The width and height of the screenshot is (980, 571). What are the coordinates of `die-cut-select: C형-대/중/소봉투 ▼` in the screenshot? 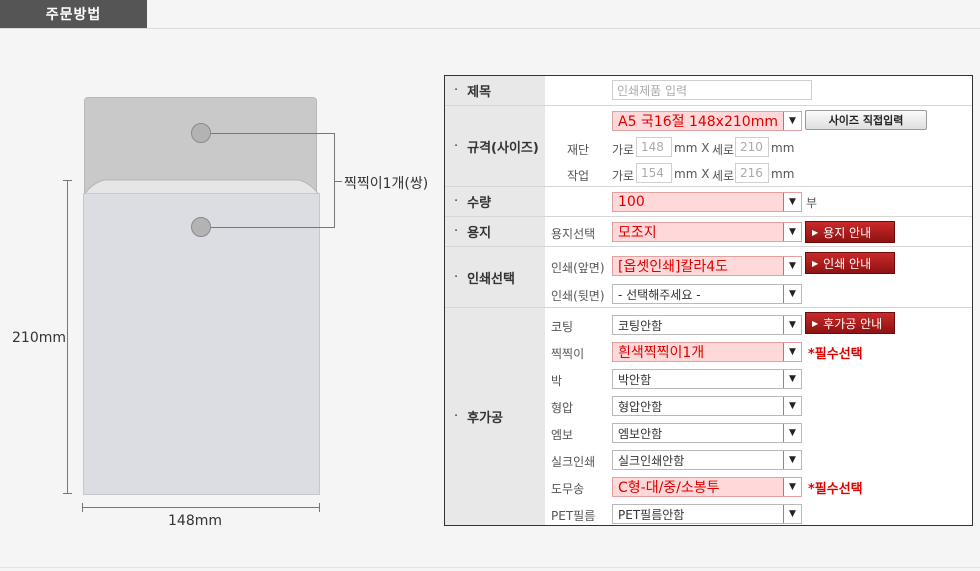 It's located at (707, 487).